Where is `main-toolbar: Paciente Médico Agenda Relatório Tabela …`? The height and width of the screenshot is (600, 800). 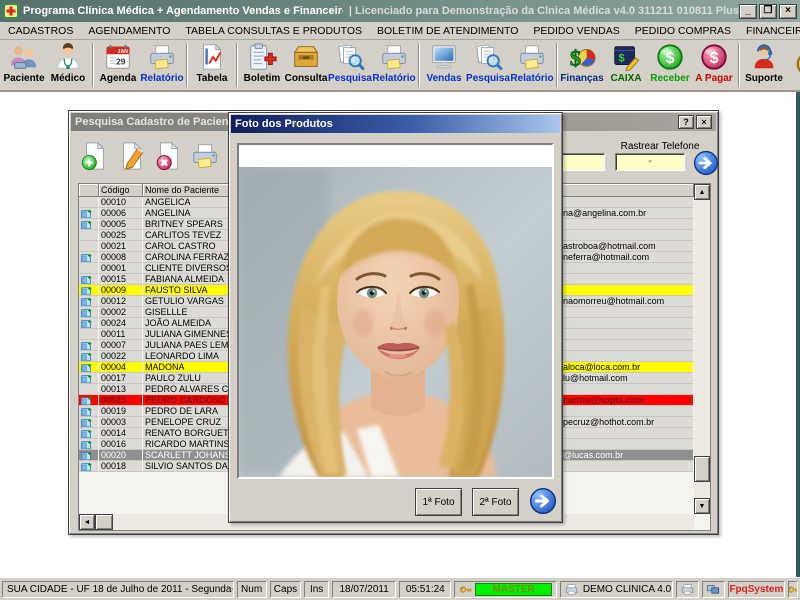
main-toolbar: Paciente Médico Agenda Relatório Tabela … is located at coordinates (400, 66).